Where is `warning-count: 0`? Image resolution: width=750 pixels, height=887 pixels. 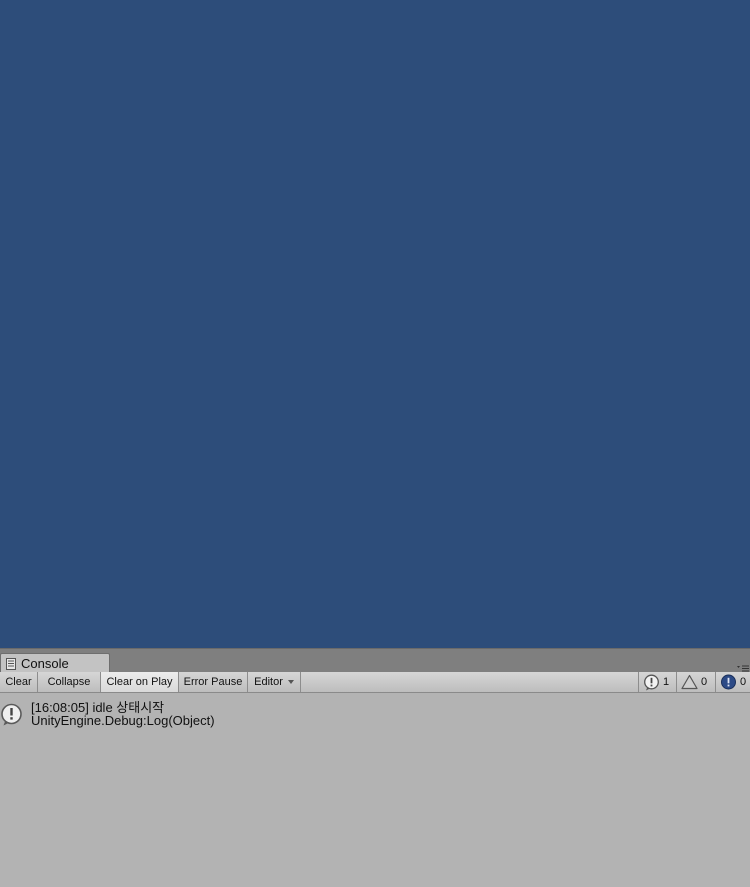
warning-count: 0 is located at coordinates (704, 682).